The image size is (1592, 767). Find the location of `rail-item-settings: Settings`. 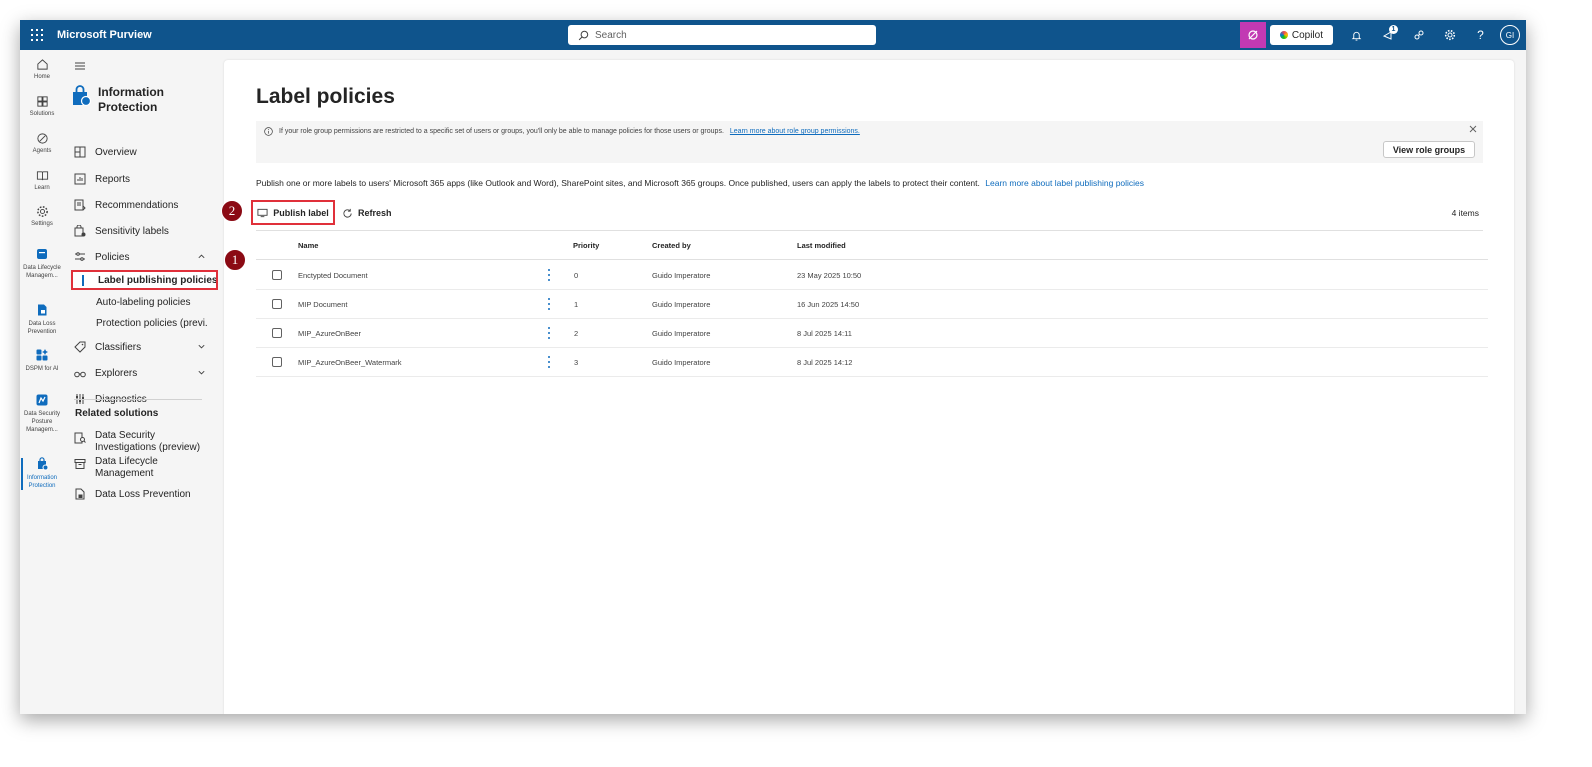

rail-item-settings: Settings is located at coordinates (42, 215).